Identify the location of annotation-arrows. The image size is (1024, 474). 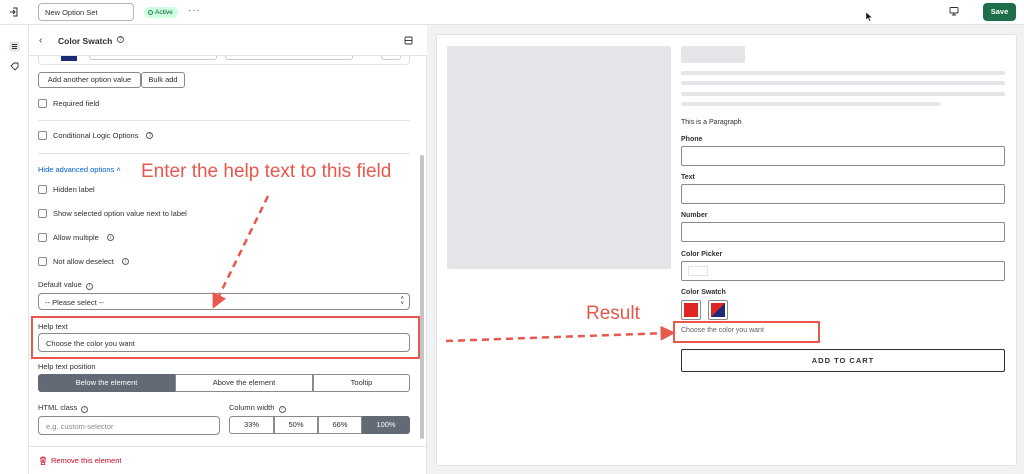
(444, 269).